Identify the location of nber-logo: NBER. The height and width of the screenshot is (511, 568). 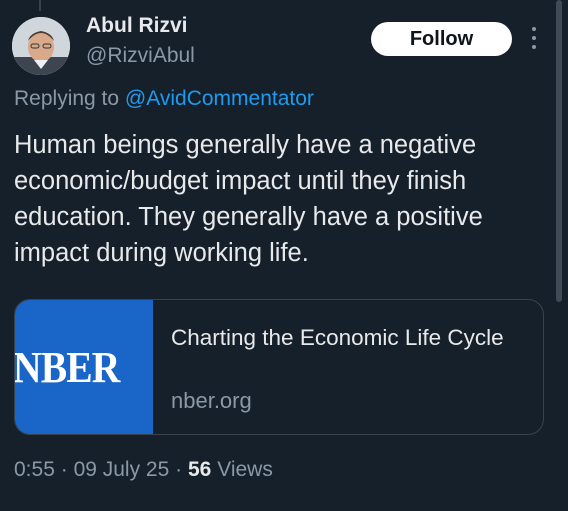
(84, 367).